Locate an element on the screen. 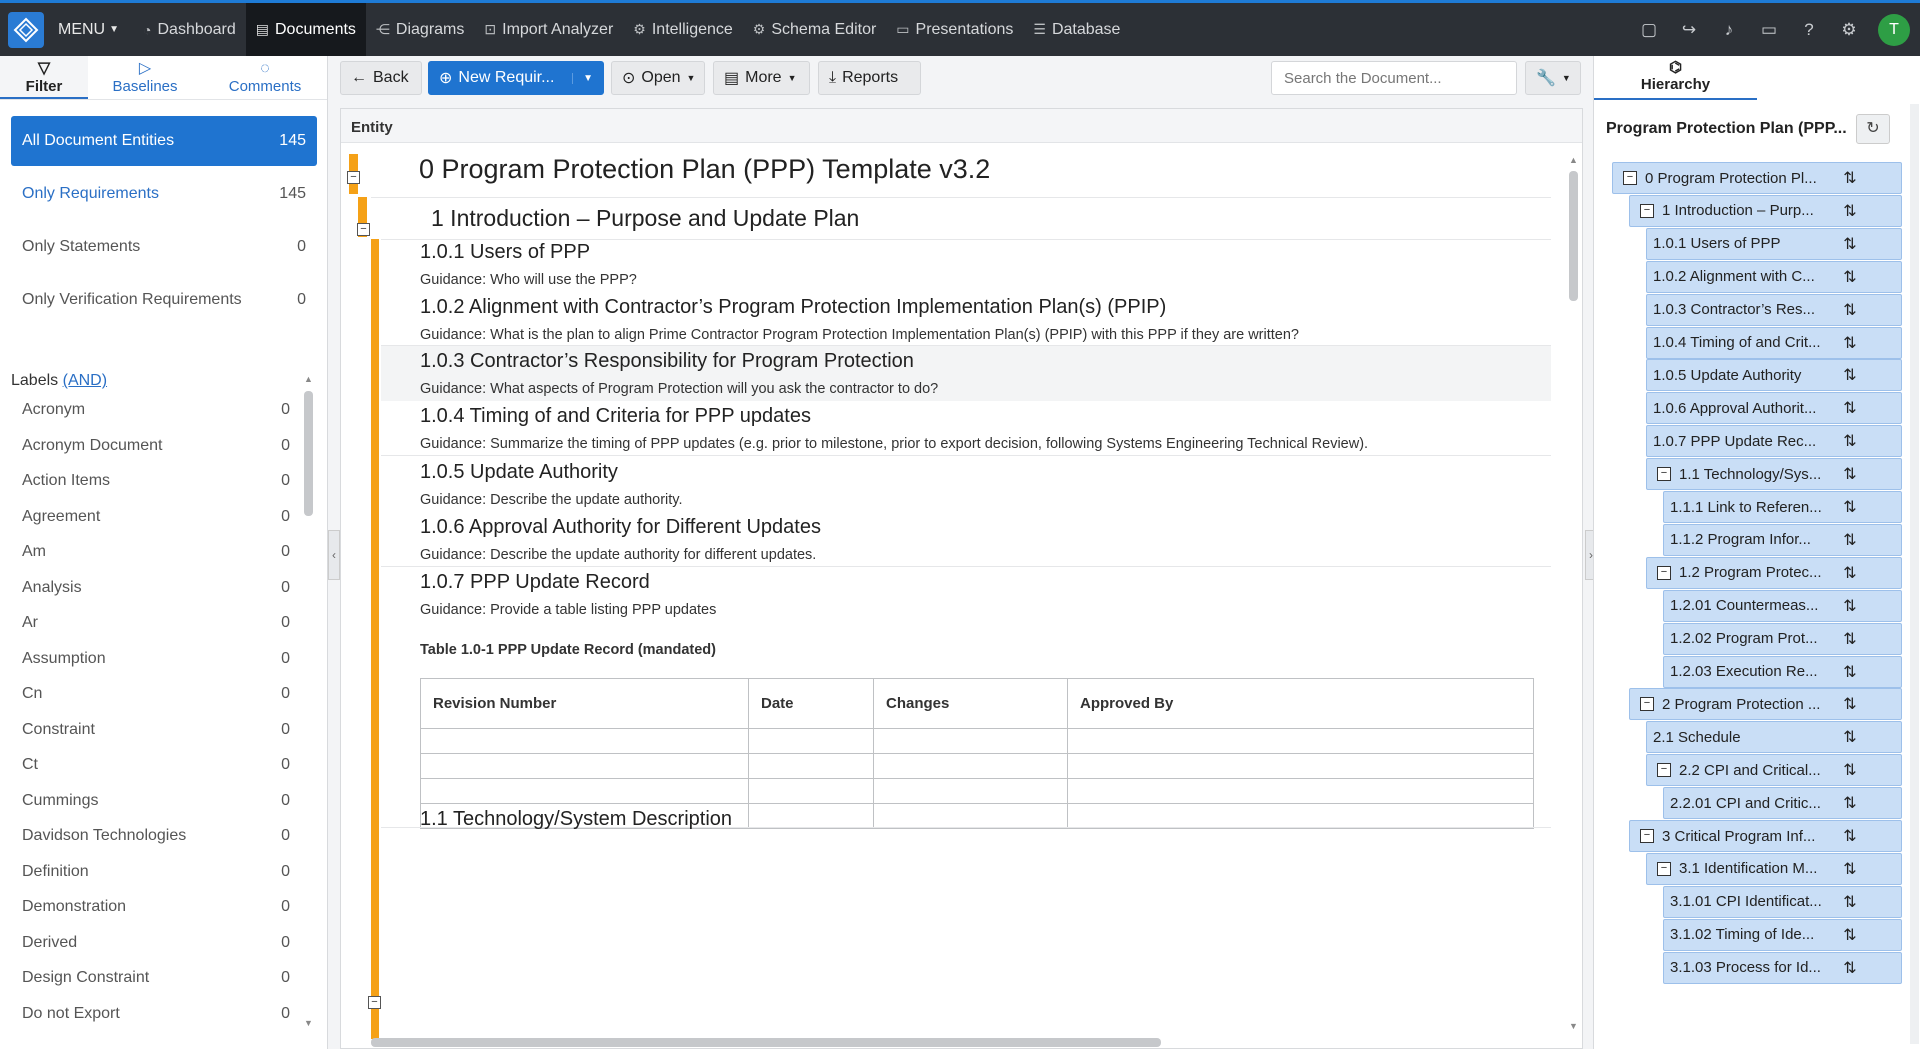 Image resolution: width=1920 pixels, height=1049 pixels. label-filter-item: Cummings 0 is located at coordinates (156, 801).